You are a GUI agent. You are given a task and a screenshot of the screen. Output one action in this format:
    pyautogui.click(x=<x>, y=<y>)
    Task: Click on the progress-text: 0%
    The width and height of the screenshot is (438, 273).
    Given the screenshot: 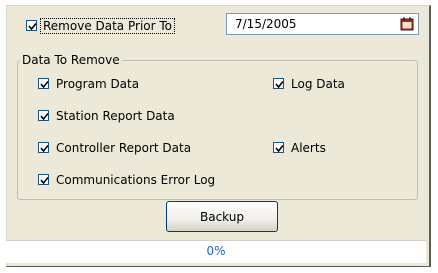 What is the action you would take?
    pyautogui.click(x=216, y=251)
    